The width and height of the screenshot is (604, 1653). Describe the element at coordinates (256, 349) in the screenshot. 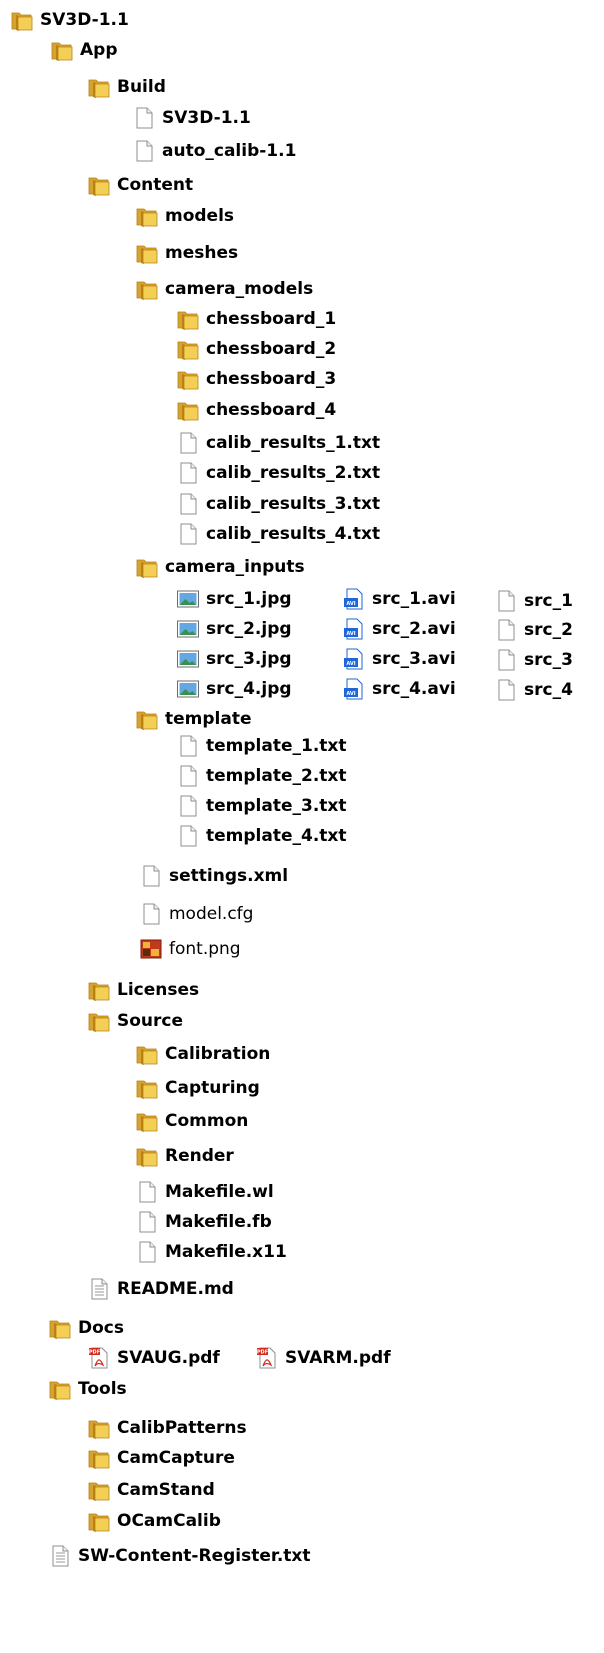

I see `tree-item-chessboard-2: chessboard_2` at that location.